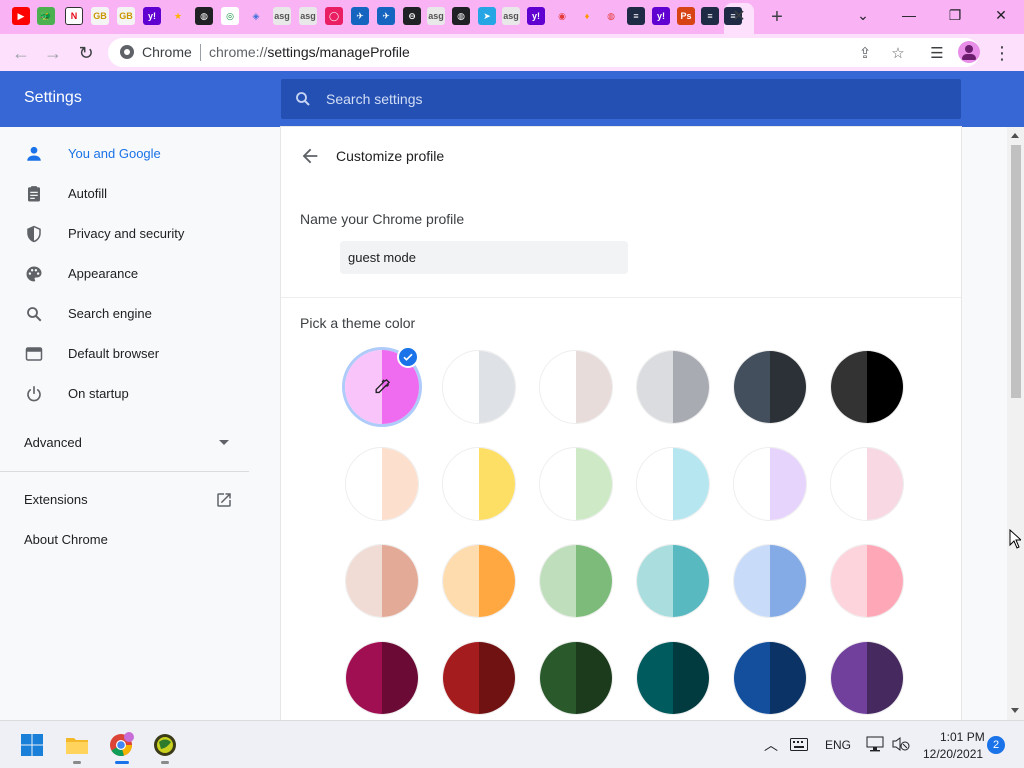  I want to click on game-favicon: 🐲, so click(46, 16).